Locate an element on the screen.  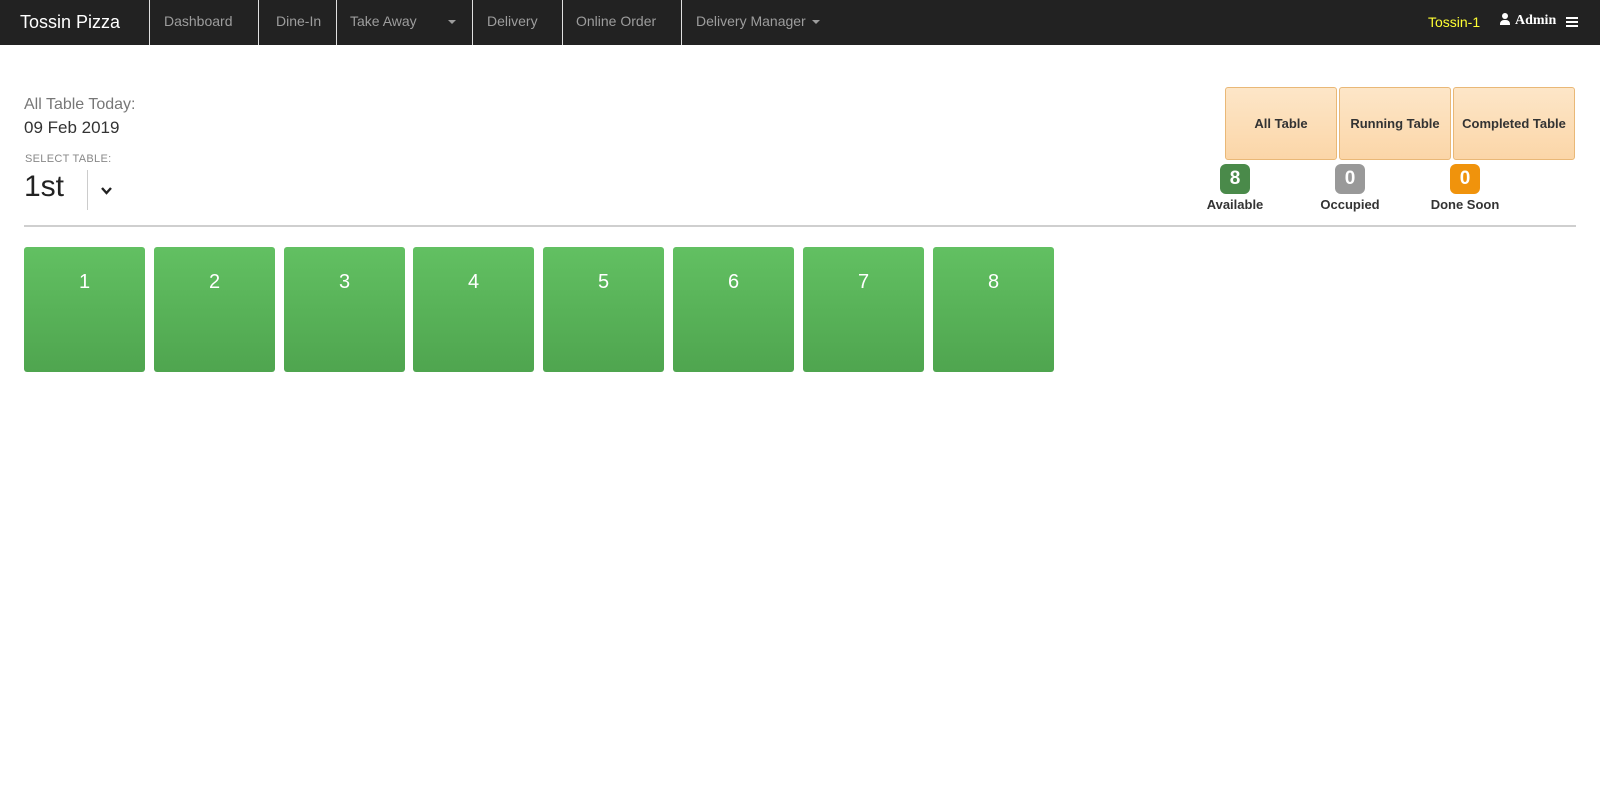
select-table-label: SELECT TABLE: is located at coordinates (68, 159).